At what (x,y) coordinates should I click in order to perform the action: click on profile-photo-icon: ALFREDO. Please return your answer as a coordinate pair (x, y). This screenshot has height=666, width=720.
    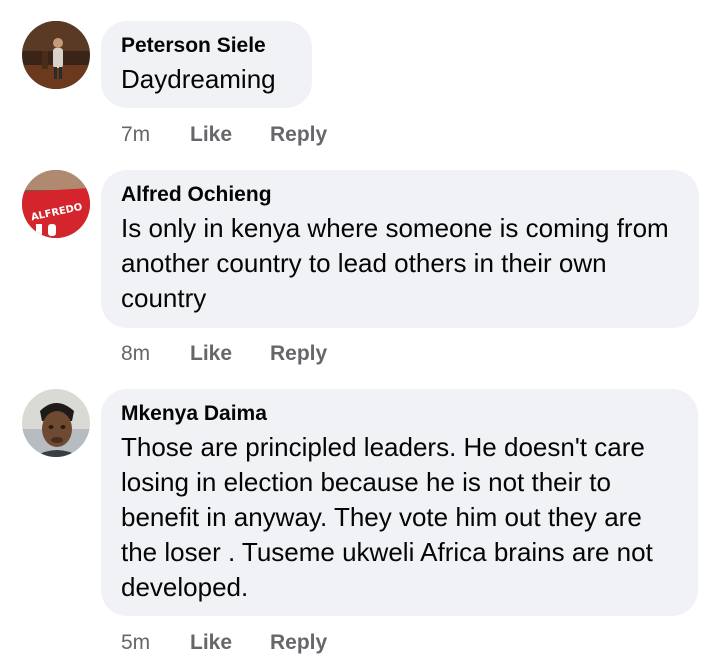
    Looking at the image, I should click on (56, 204).